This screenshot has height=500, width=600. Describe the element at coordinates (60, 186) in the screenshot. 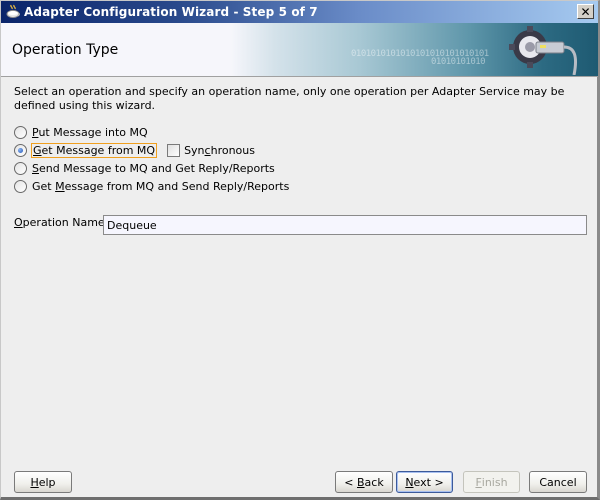

I see `mnemonic: M` at that location.